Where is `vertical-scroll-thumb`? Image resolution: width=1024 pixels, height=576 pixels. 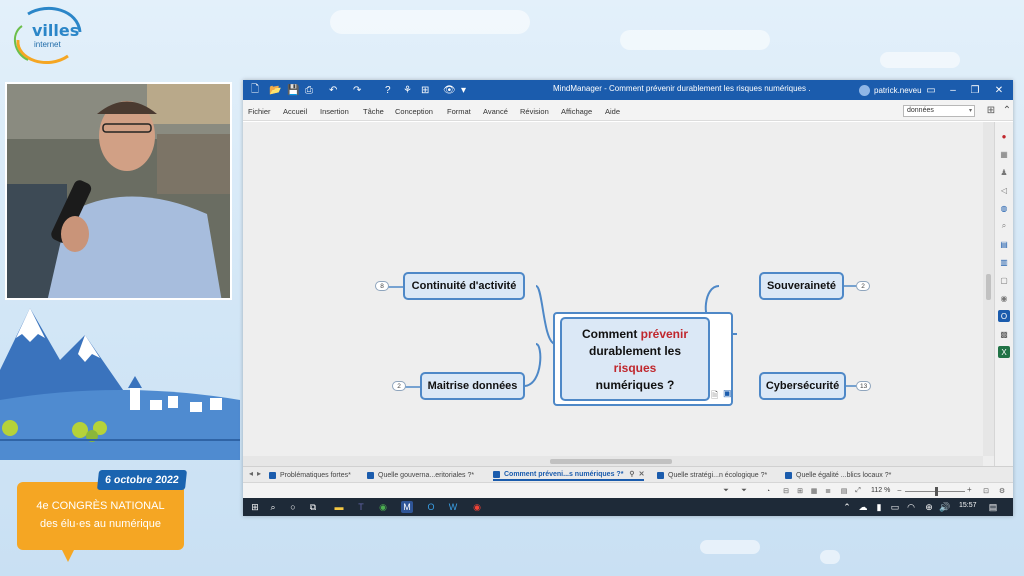 vertical-scroll-thumb is located at coordinates (988, 287).